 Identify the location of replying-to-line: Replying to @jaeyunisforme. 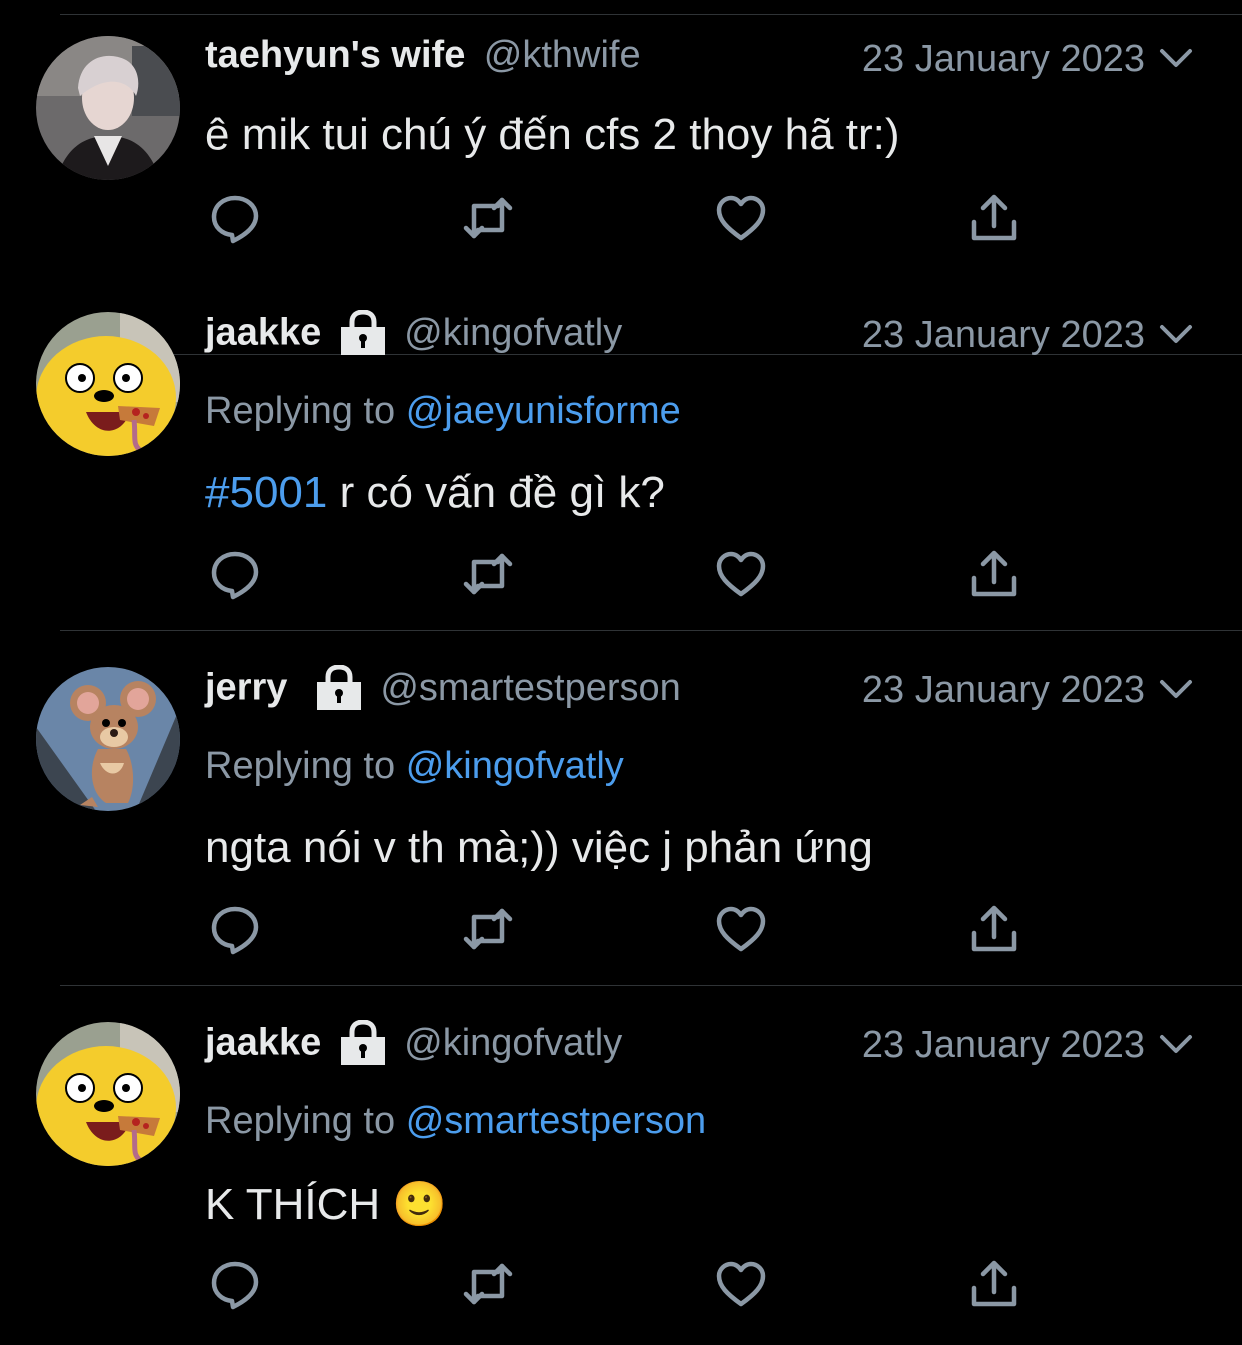
(443, 411).